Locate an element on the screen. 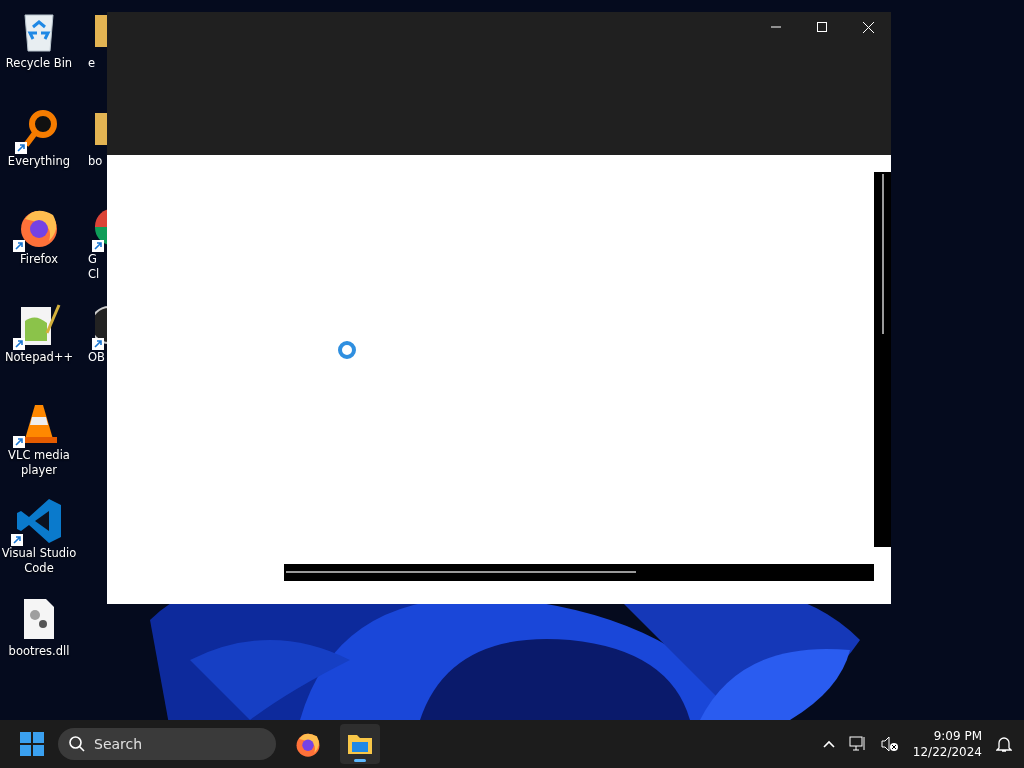 The height and width of the screenshot is (768, 1024). desktop-icon-label: Firefox is located at coordinates (39, 259).